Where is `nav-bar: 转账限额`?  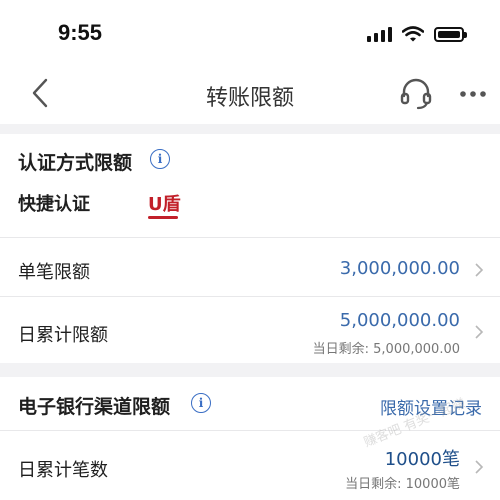
nav-bar: 转账限额 is located at coordinates (250, 94).